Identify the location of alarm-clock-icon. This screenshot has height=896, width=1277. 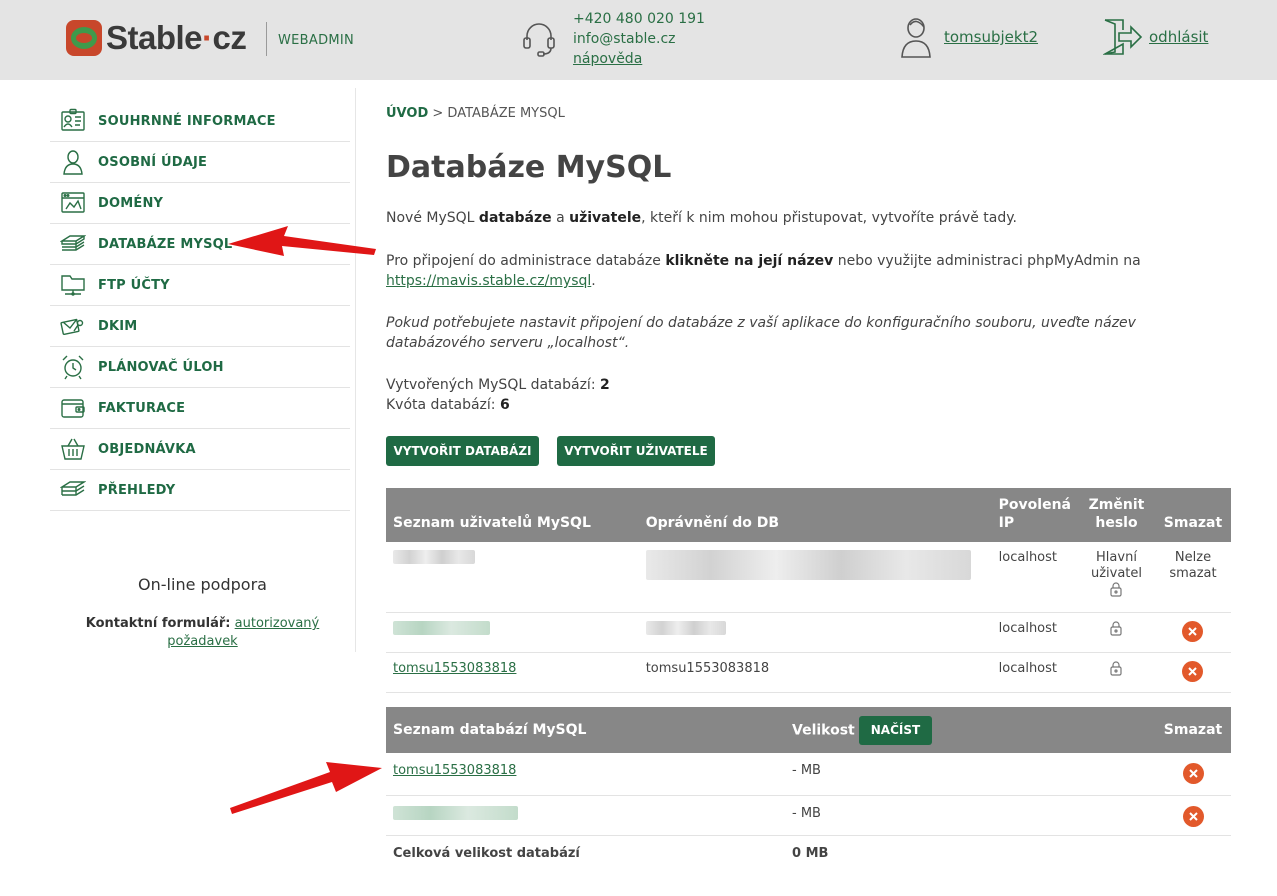
(73, 367).